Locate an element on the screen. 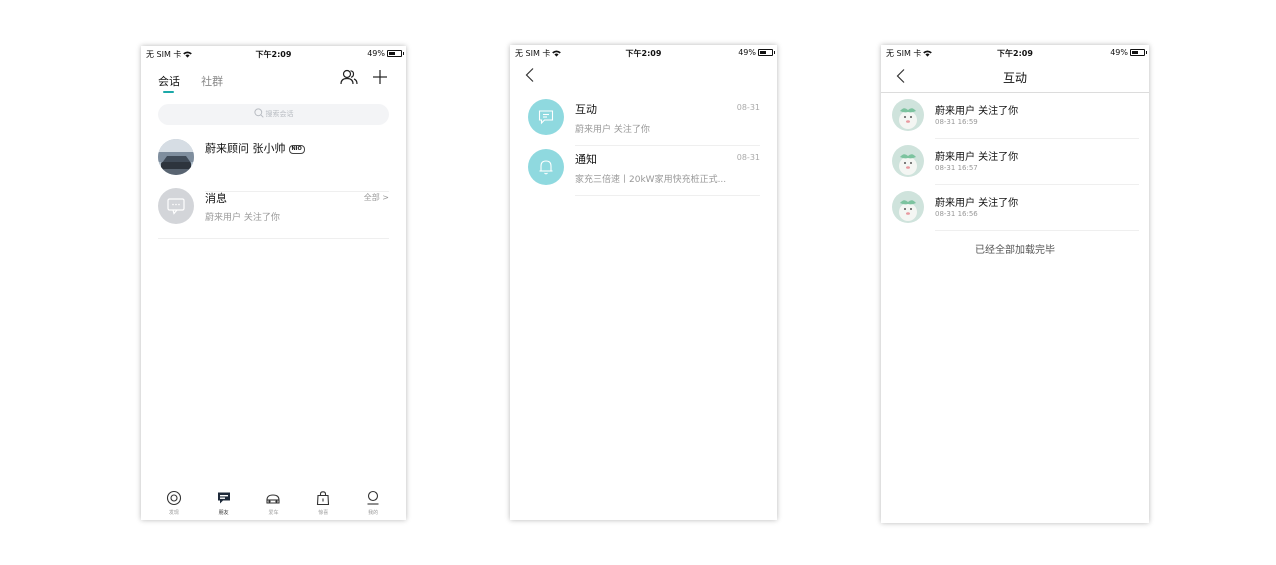  contacts-icon is located at coordinates (349, 77).